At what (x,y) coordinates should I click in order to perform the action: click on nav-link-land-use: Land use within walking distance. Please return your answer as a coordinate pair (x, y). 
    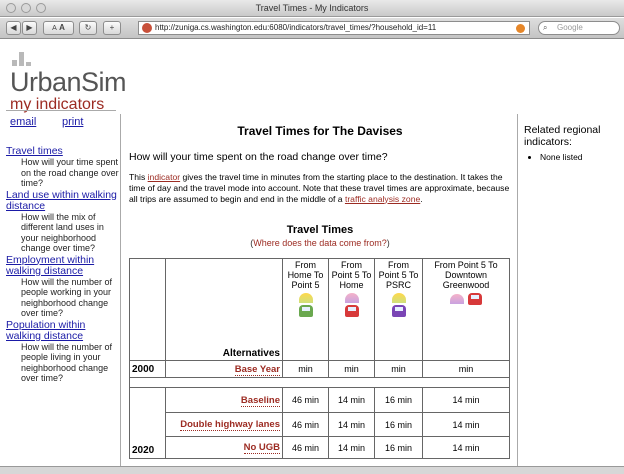
    Looking at the image, I should click on (62, 200).